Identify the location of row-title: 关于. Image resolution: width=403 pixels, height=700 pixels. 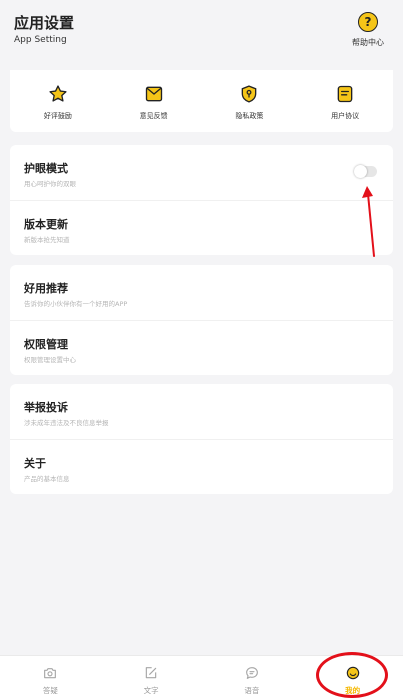
(35, 463).